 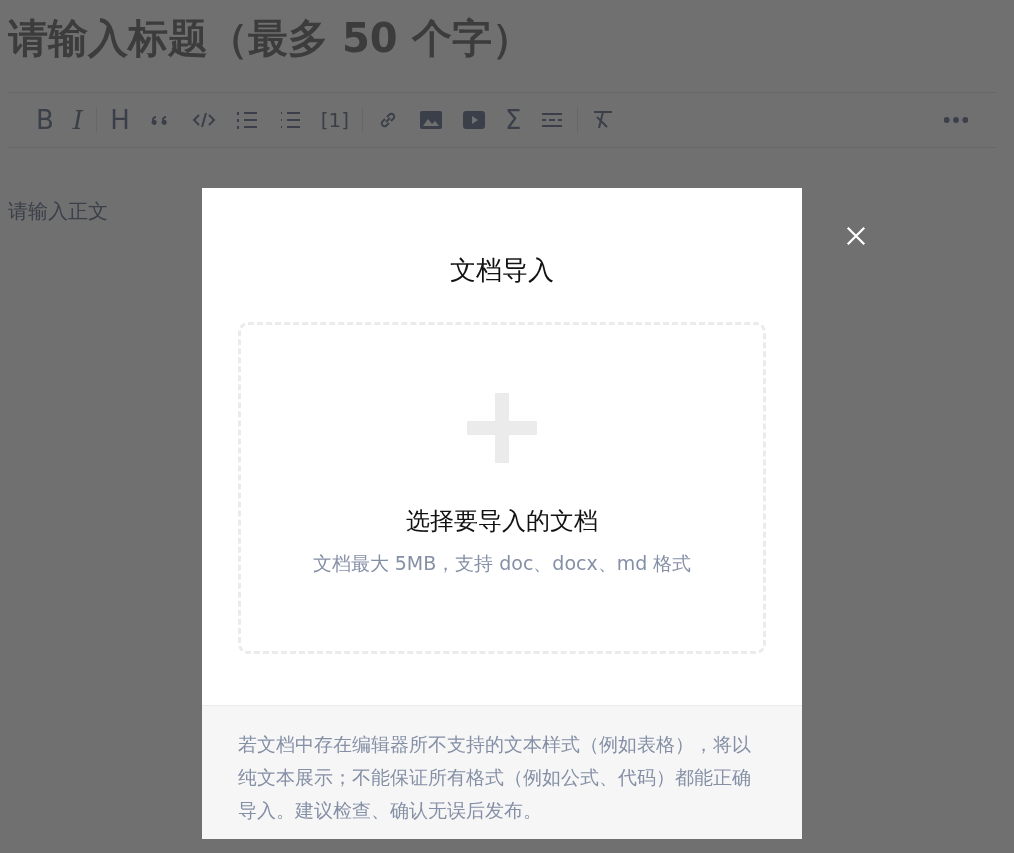 What do you see at coordinates (502, 270) in the screenshot?
I see `dialog-title: 文档导入` at bounding box center [502, 270].